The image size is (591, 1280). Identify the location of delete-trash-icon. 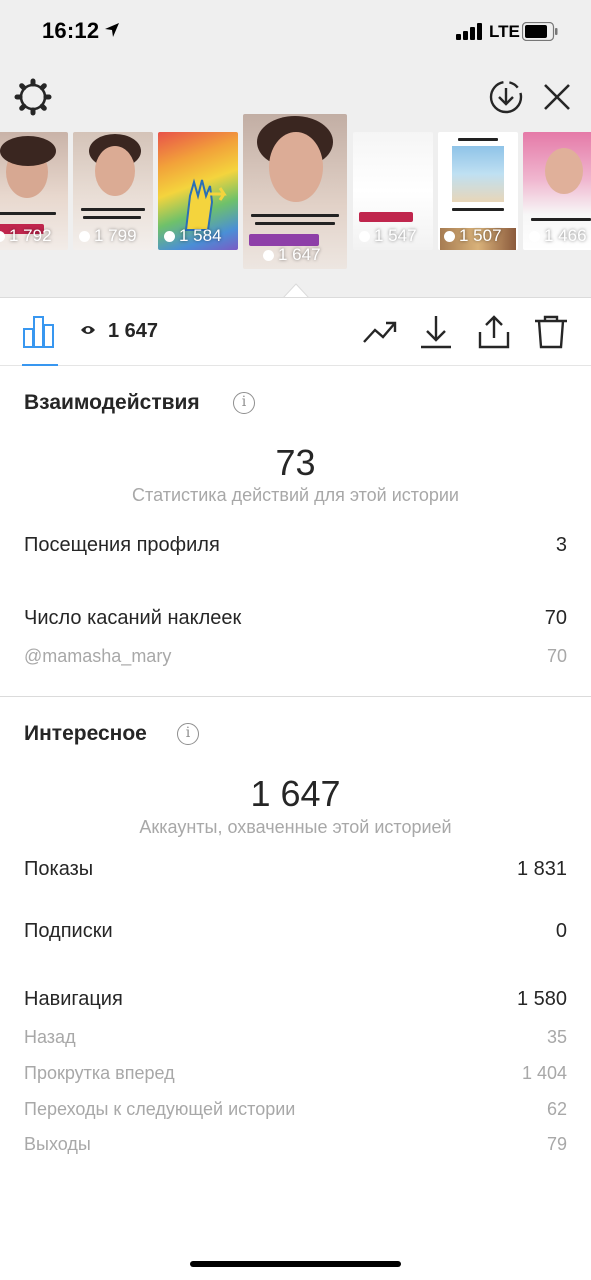
(551, 332).